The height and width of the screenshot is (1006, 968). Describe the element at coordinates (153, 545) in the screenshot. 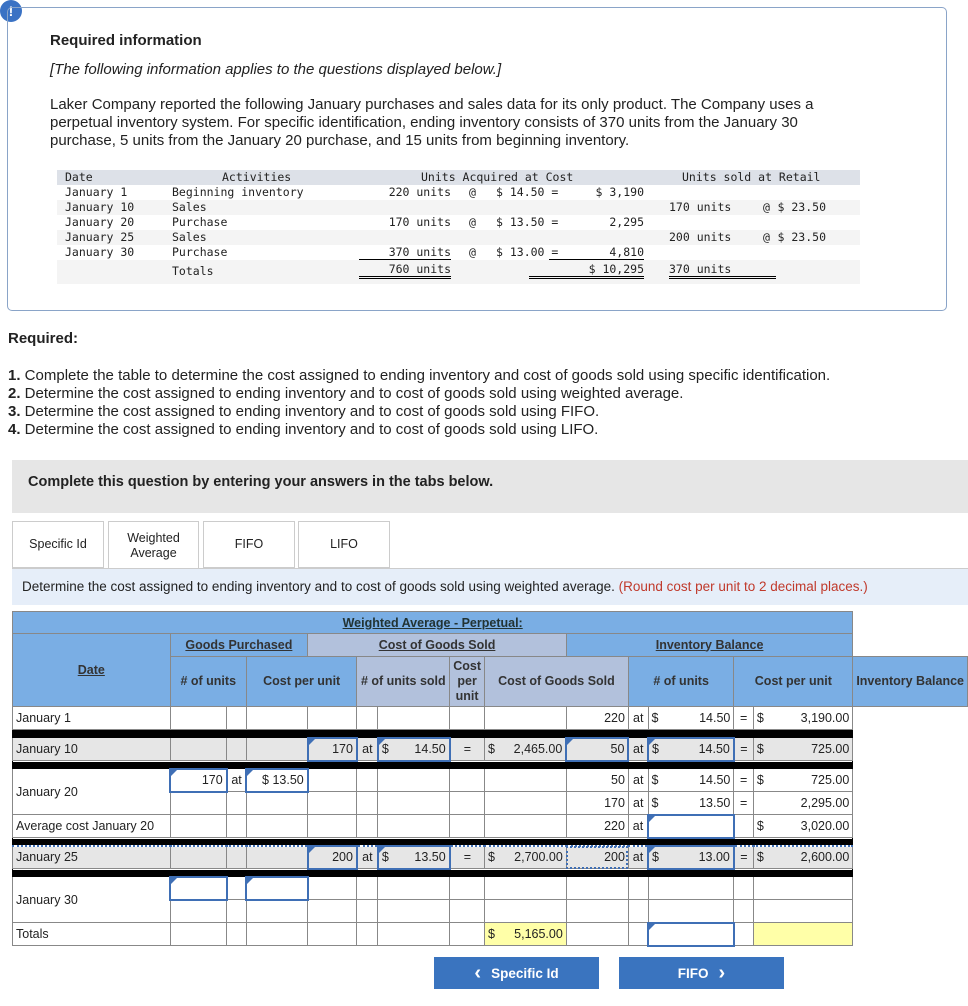

I see `tab-weighted-average: Weighted Average` at that location.